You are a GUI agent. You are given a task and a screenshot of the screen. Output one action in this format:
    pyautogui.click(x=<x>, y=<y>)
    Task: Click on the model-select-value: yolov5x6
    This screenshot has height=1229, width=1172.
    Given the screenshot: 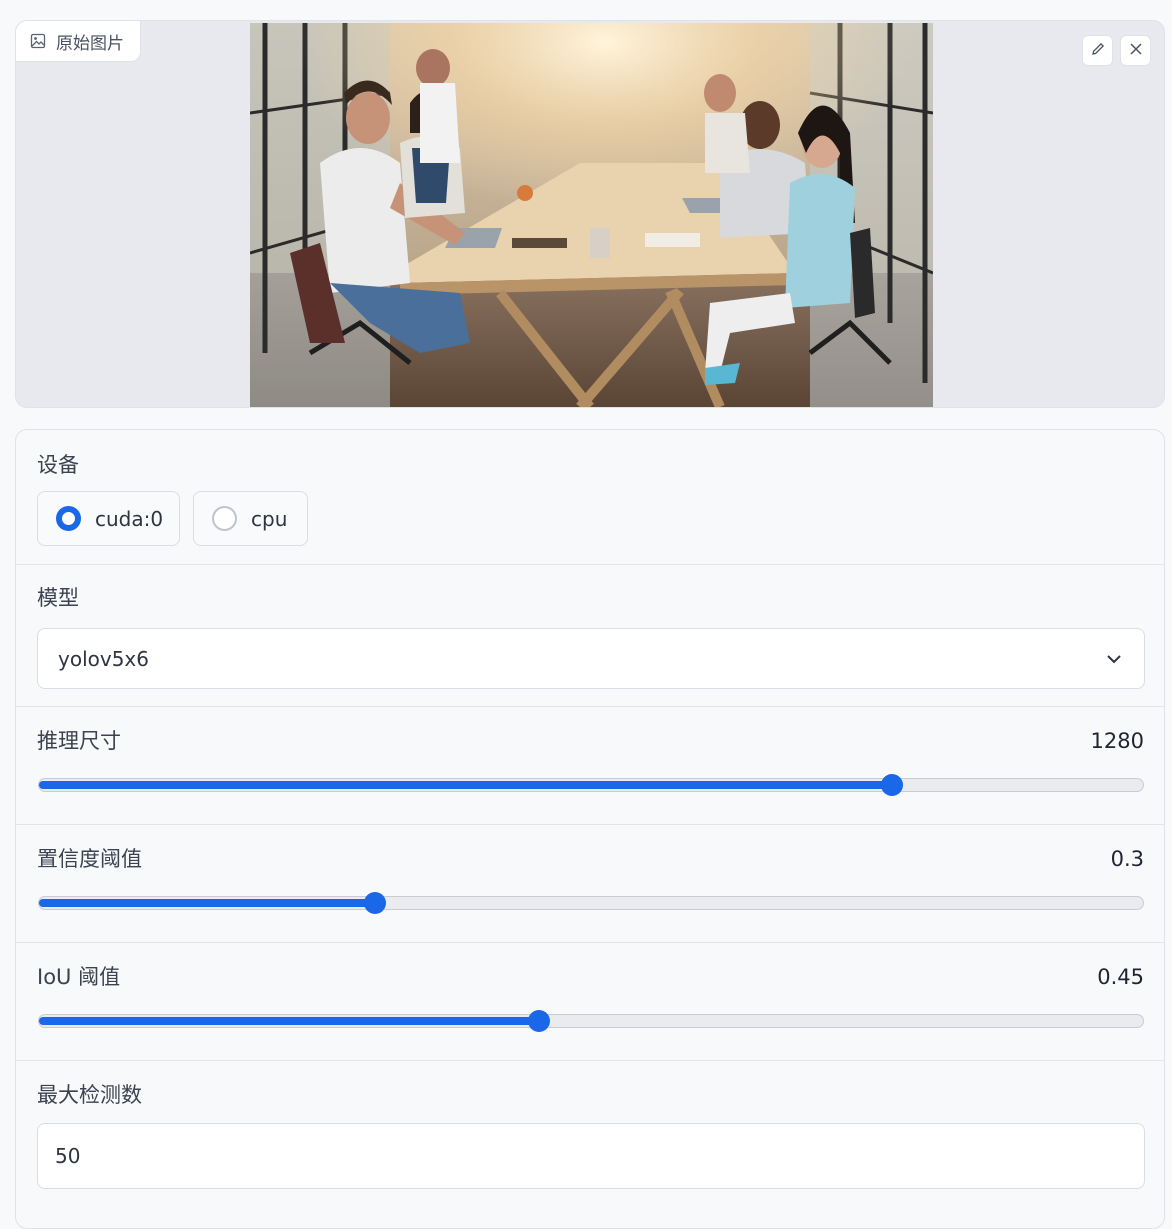 What is the action you would take?
    pyautogui.click(x=103, y=658)
    